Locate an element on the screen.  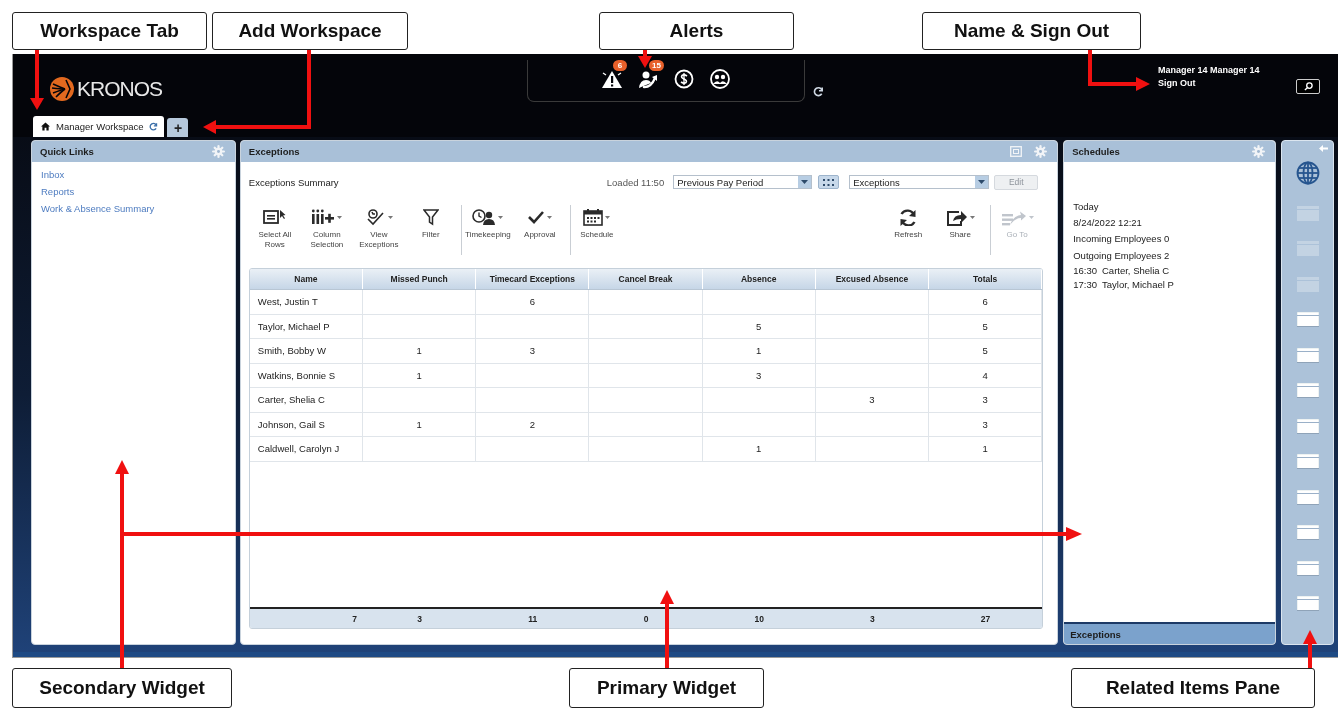
logo-text: KRONOS is located at coordinates (119, 89).